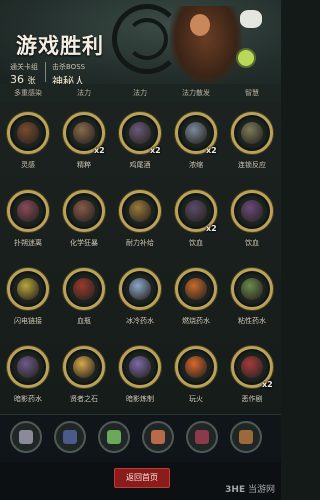 The width and height of the screenshot is (320, 500). I want to click on card-label: 燃烧药水, so click(196, 321).